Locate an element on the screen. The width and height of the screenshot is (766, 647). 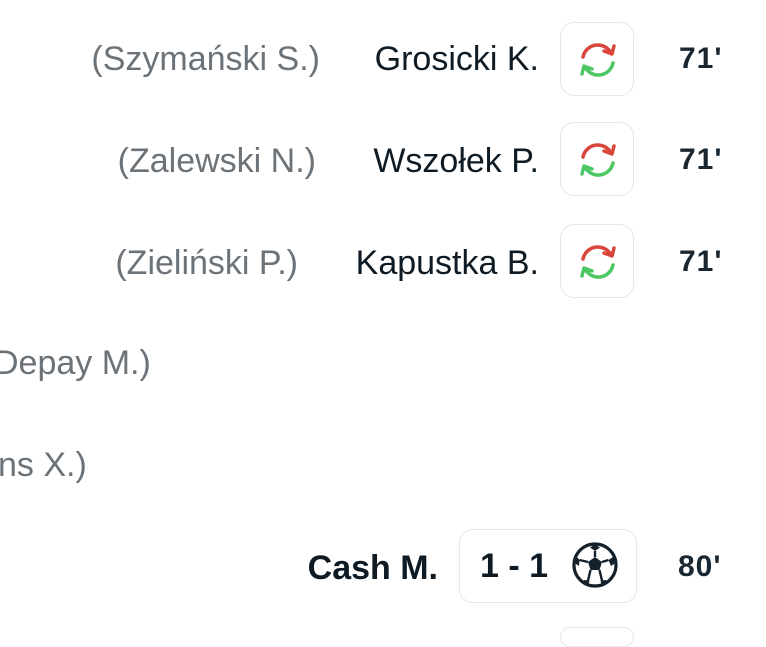
player-out-name: ns X.) is located at coordinates (43, 465).